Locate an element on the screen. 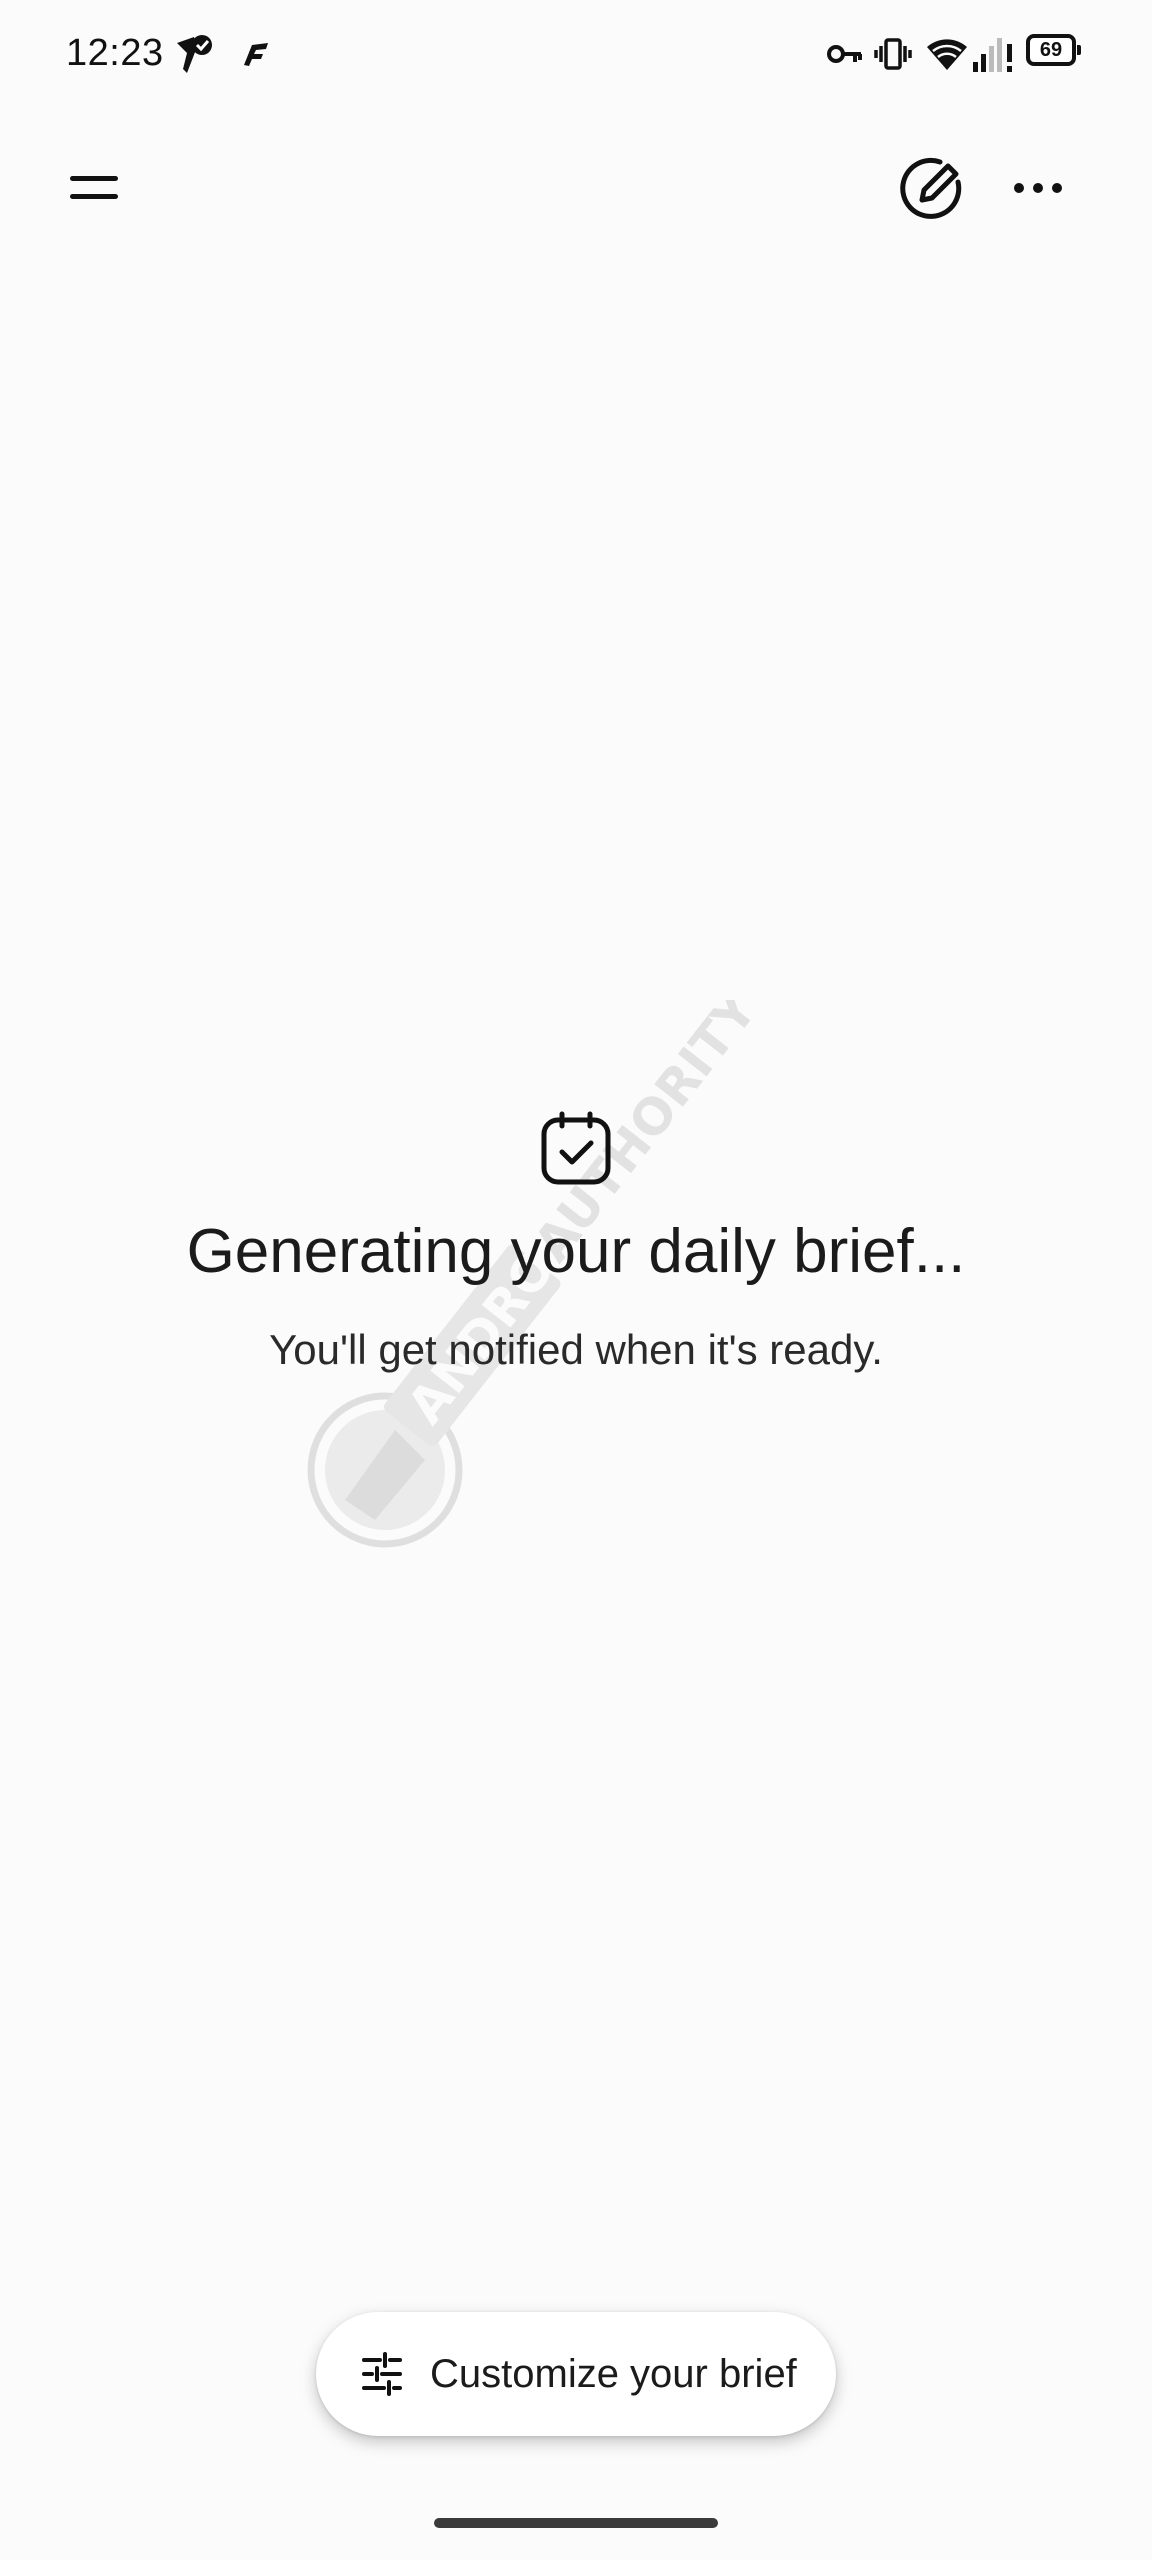 Image resolution: width=1152 pixels, height=2560 pixels. notification-check-icon is located at coordinates (194, 54).